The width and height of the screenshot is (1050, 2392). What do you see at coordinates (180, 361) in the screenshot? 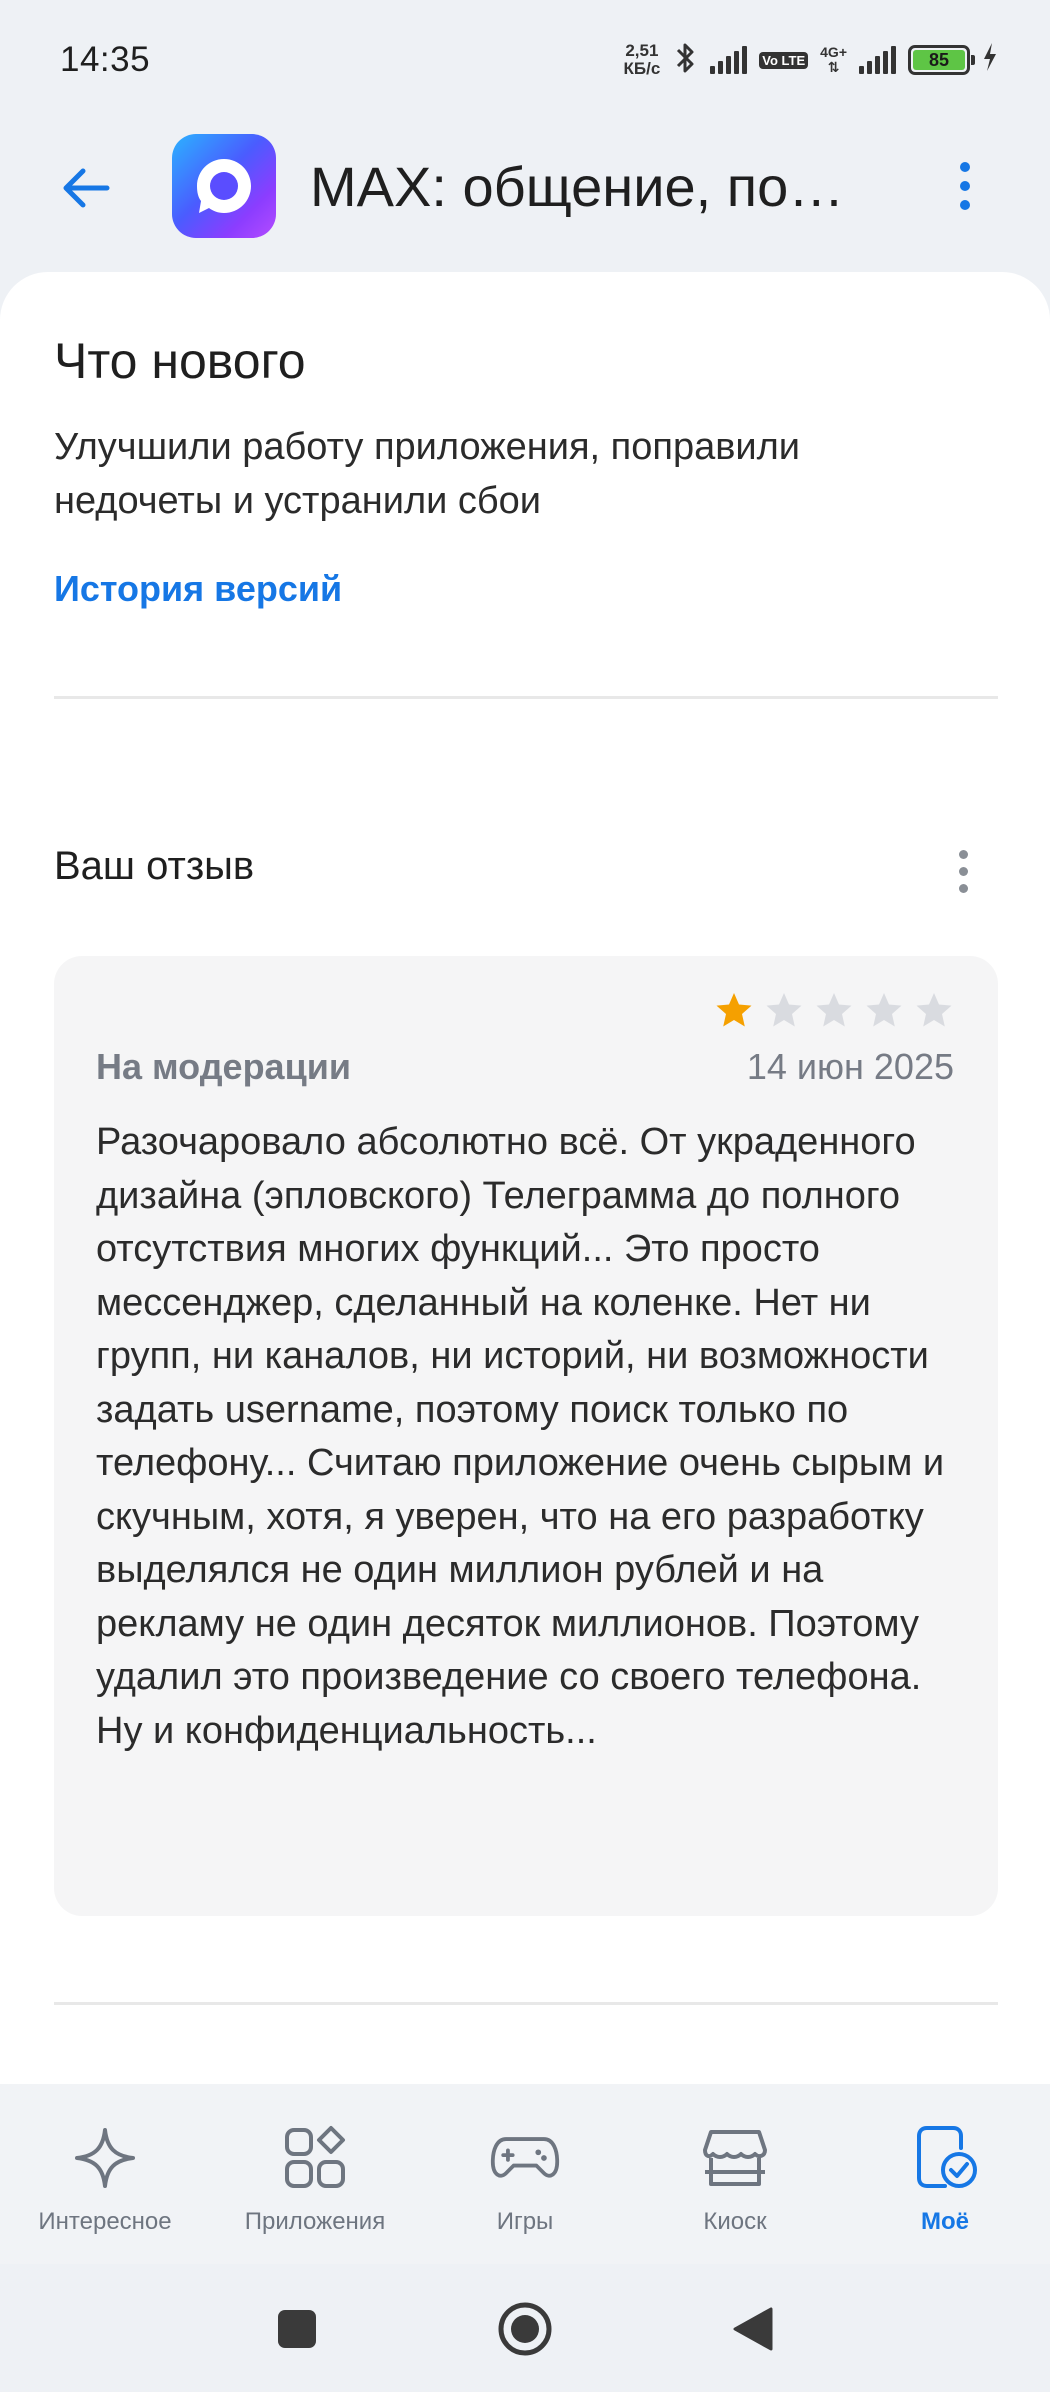
I see `whats-new-title: Что нового` at bounding box center [180, 361].